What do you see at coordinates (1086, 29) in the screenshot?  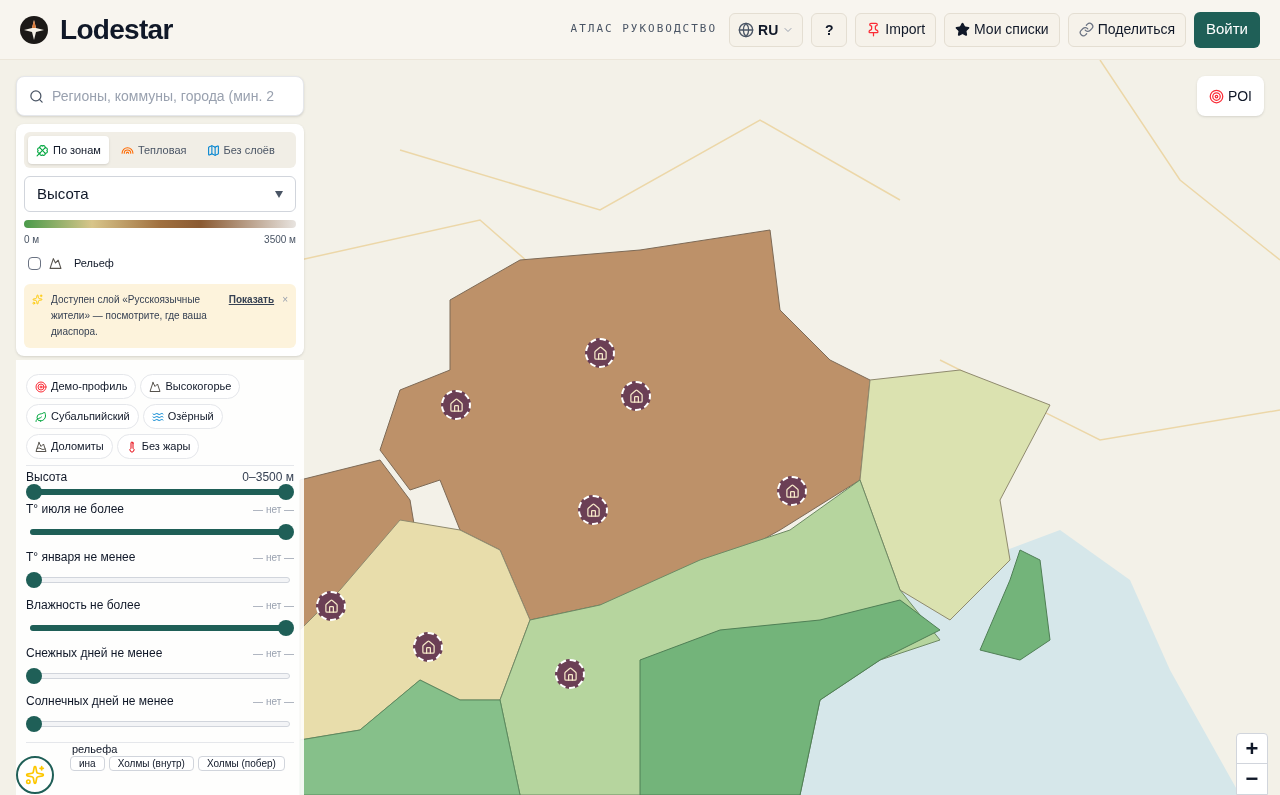 I see `link-icon` at bounding box center [1086, 29].